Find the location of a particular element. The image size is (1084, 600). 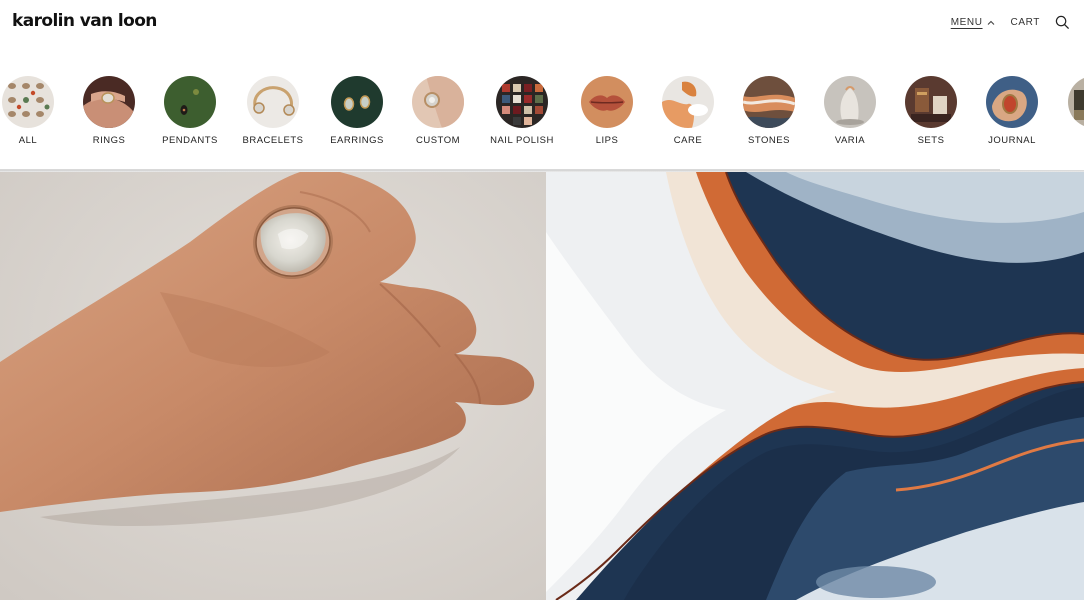

category-label: CUSTOM is located at coordinates (438, 140).